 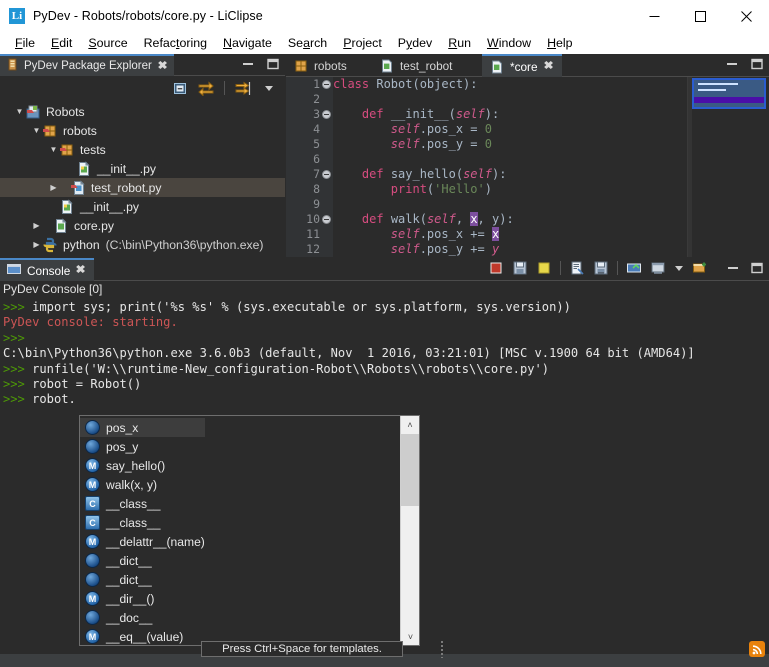 I want to click on tab-pydev-package-explorer: PyDev Package Explorer ✖, so click(x=87, y=65).